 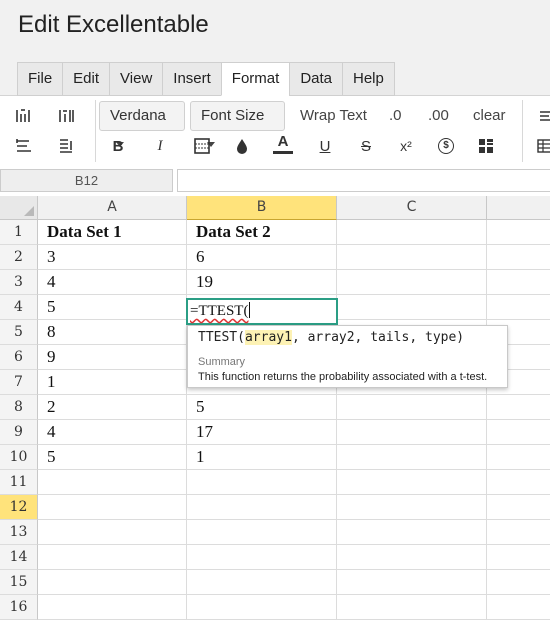 What do you see at coordinates (19, 432) in the screenshot?
I see `row-header-9: 9` at bounding box center [19, 432].